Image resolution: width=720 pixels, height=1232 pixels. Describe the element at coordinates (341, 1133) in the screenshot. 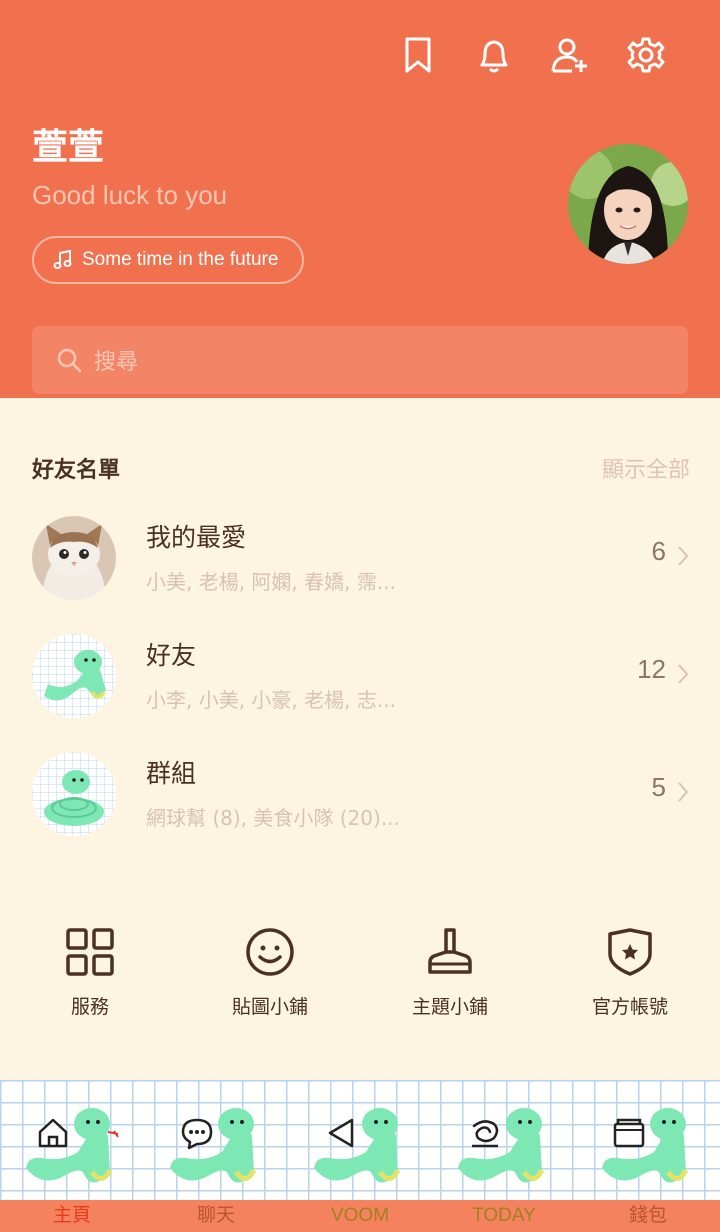

I see `voom-icon` at that location.